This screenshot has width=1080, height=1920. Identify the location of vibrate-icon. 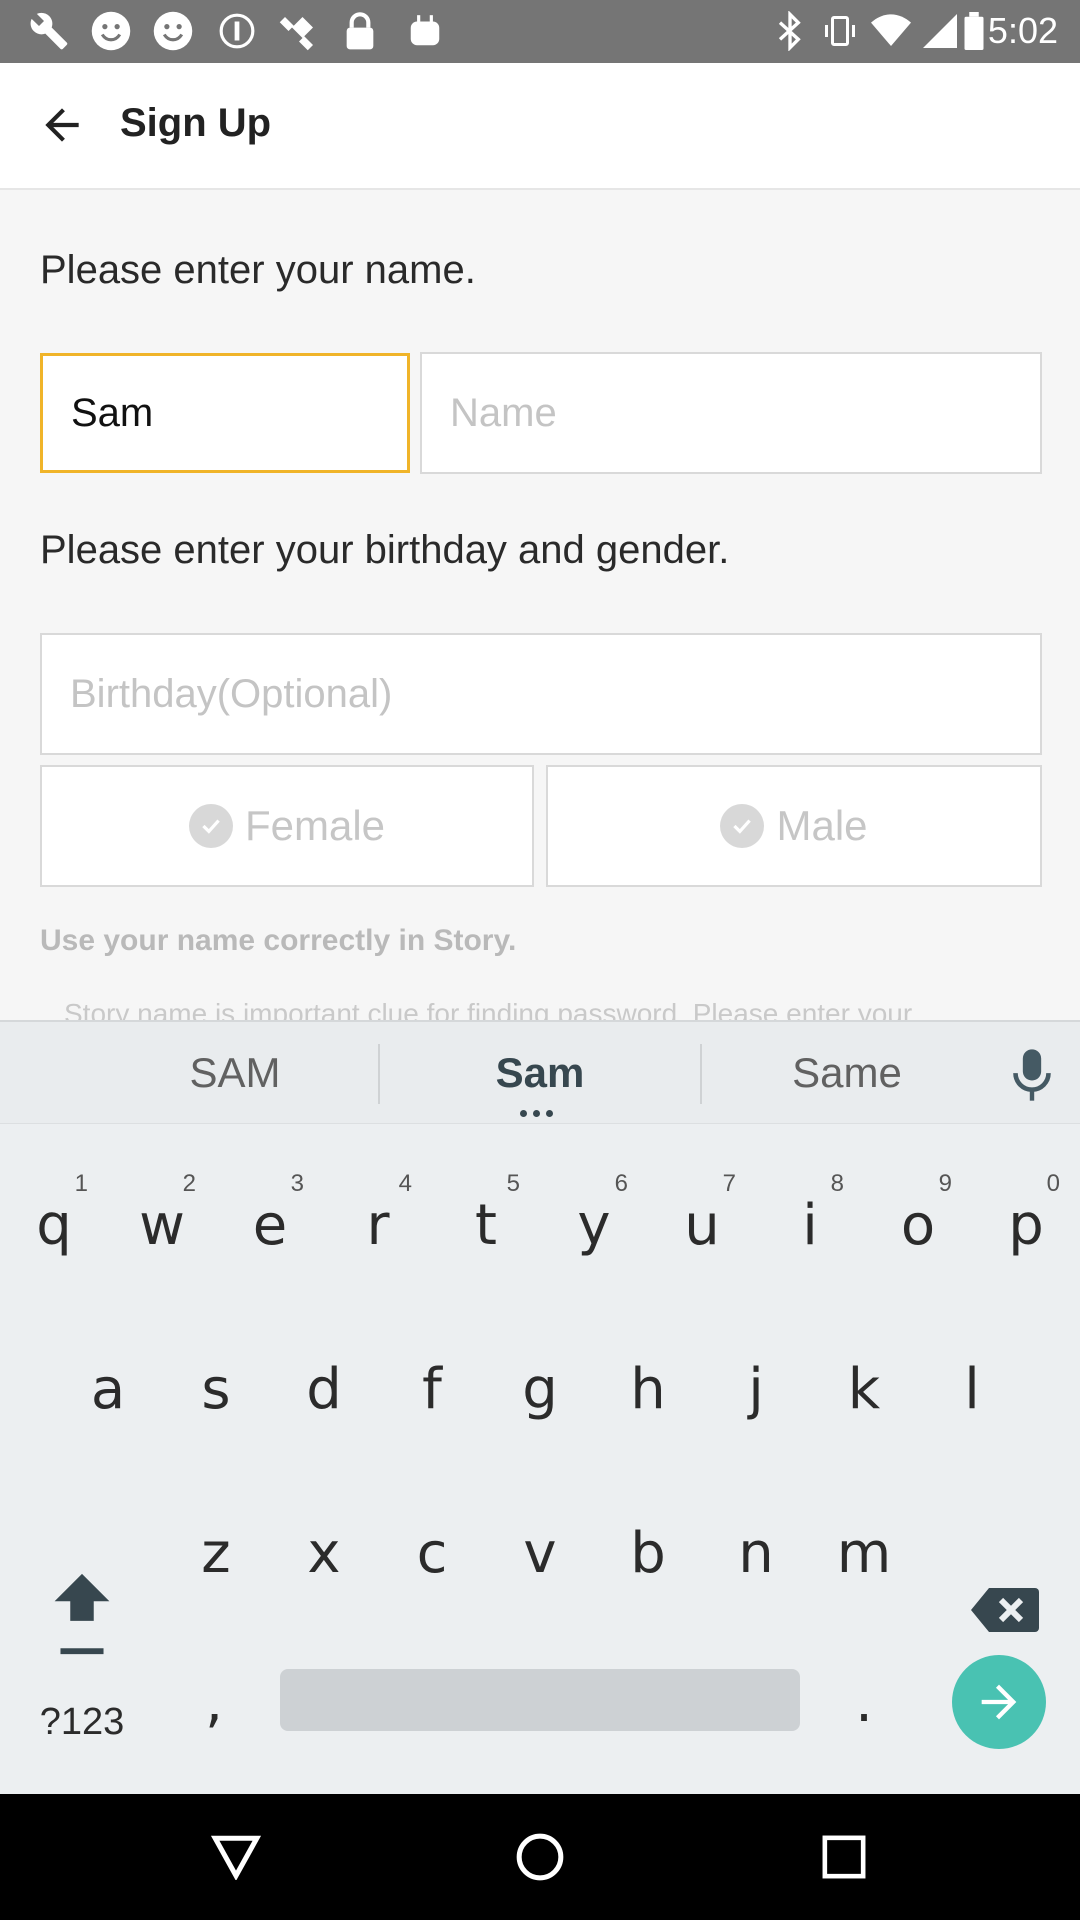
(840, 31).